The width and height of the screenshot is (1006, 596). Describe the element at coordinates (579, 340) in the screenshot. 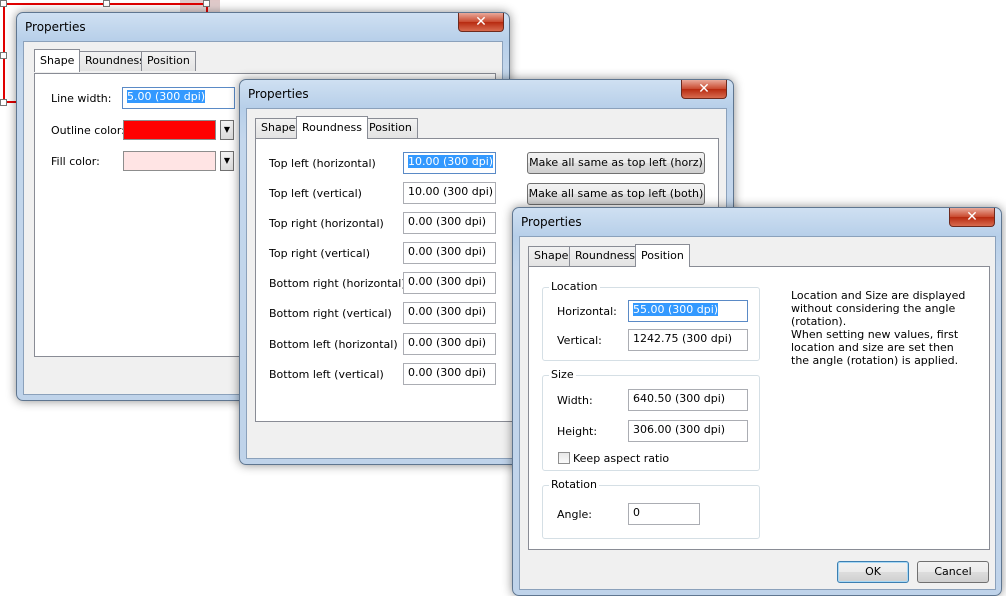

I see `vertical-label: Vertical:` at that location.